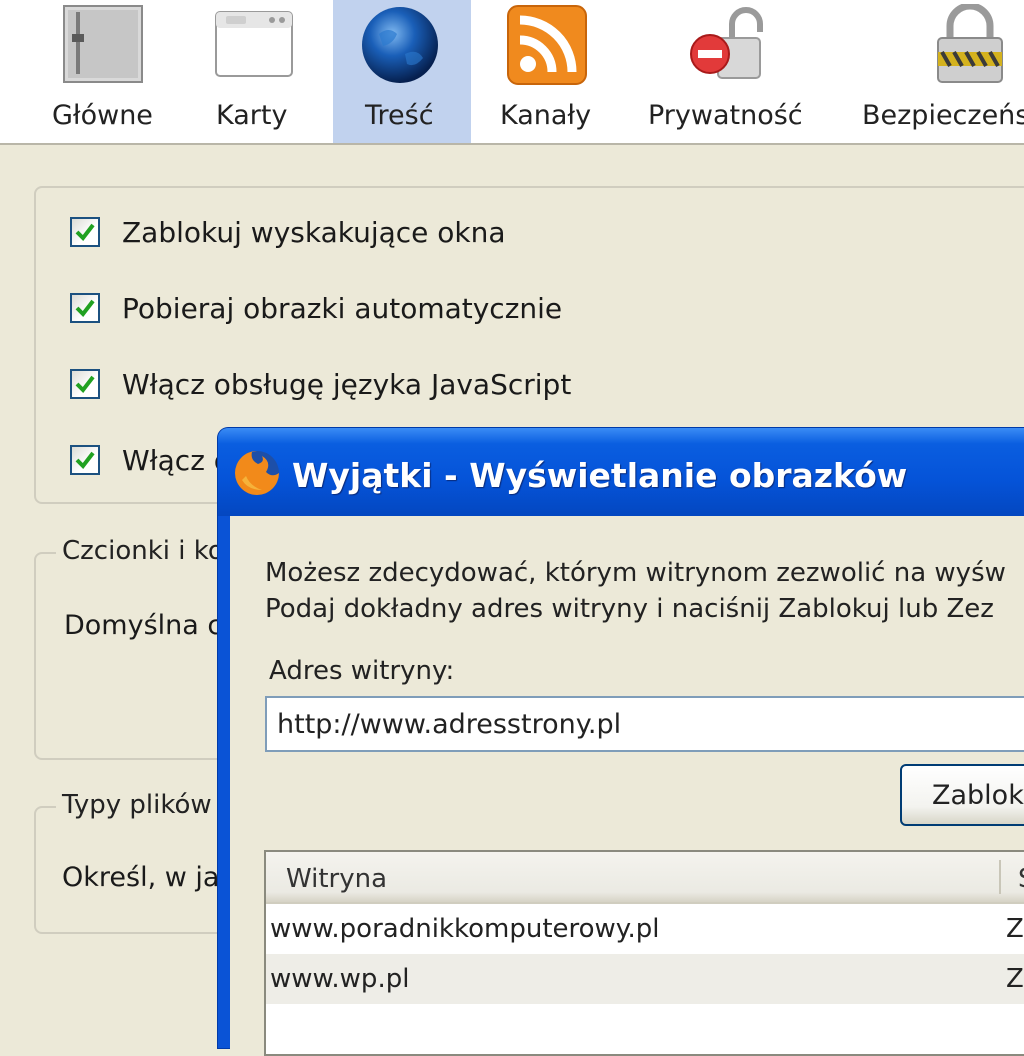 The width and height of the screenshot is (1024, 1056). Describe the element at coordinates (547, 45) in the screenshot. I see `rss-feed-icon` at that location.